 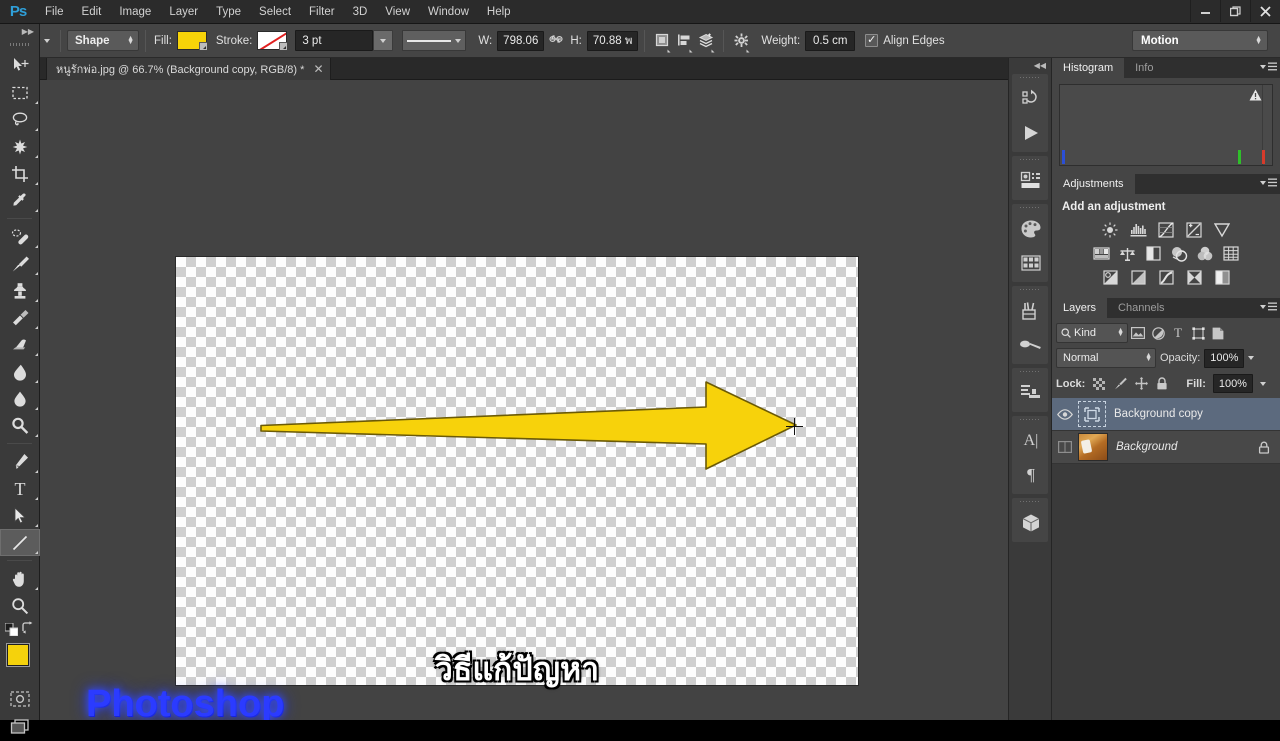 I want to click on filter-pixel-icon, so click(x=1138, y=333).